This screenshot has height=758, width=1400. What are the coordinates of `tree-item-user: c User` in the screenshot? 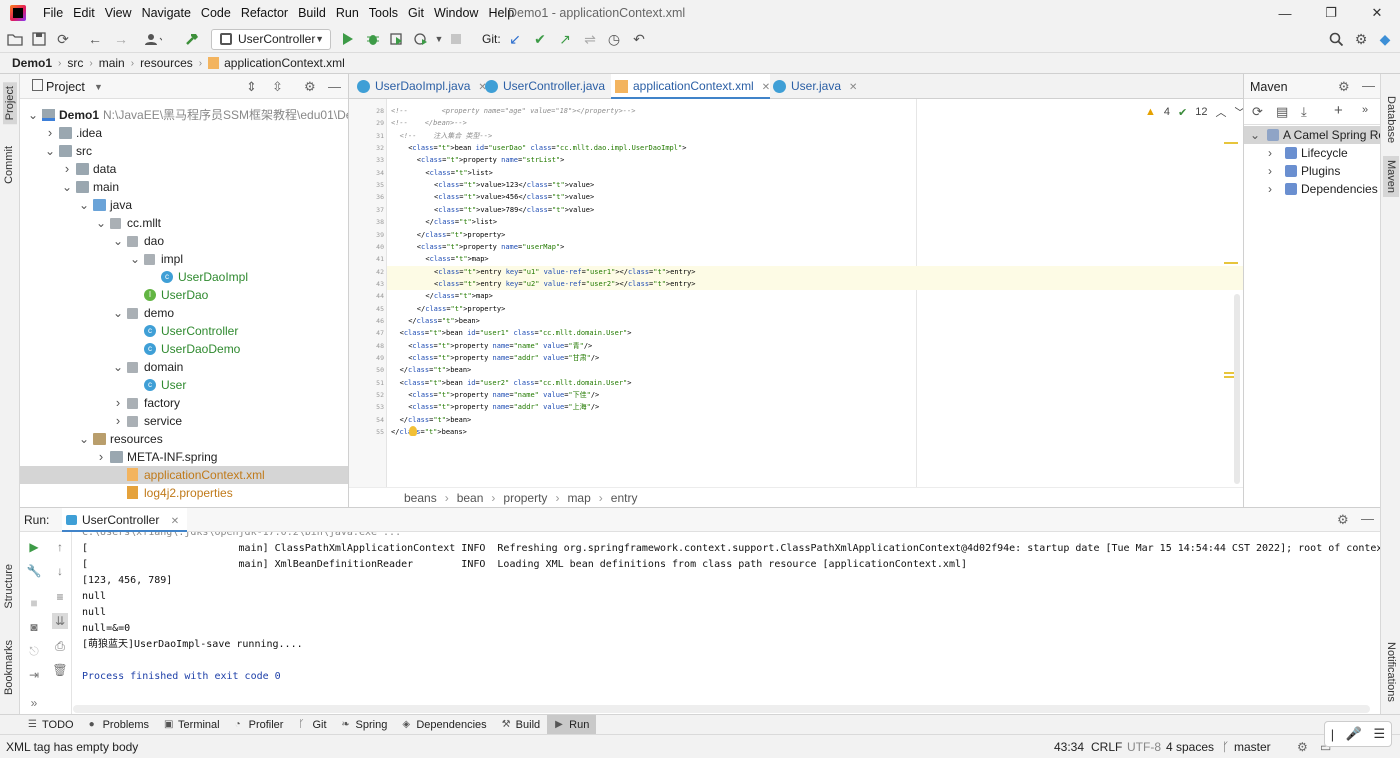 It's located at (184, 385).